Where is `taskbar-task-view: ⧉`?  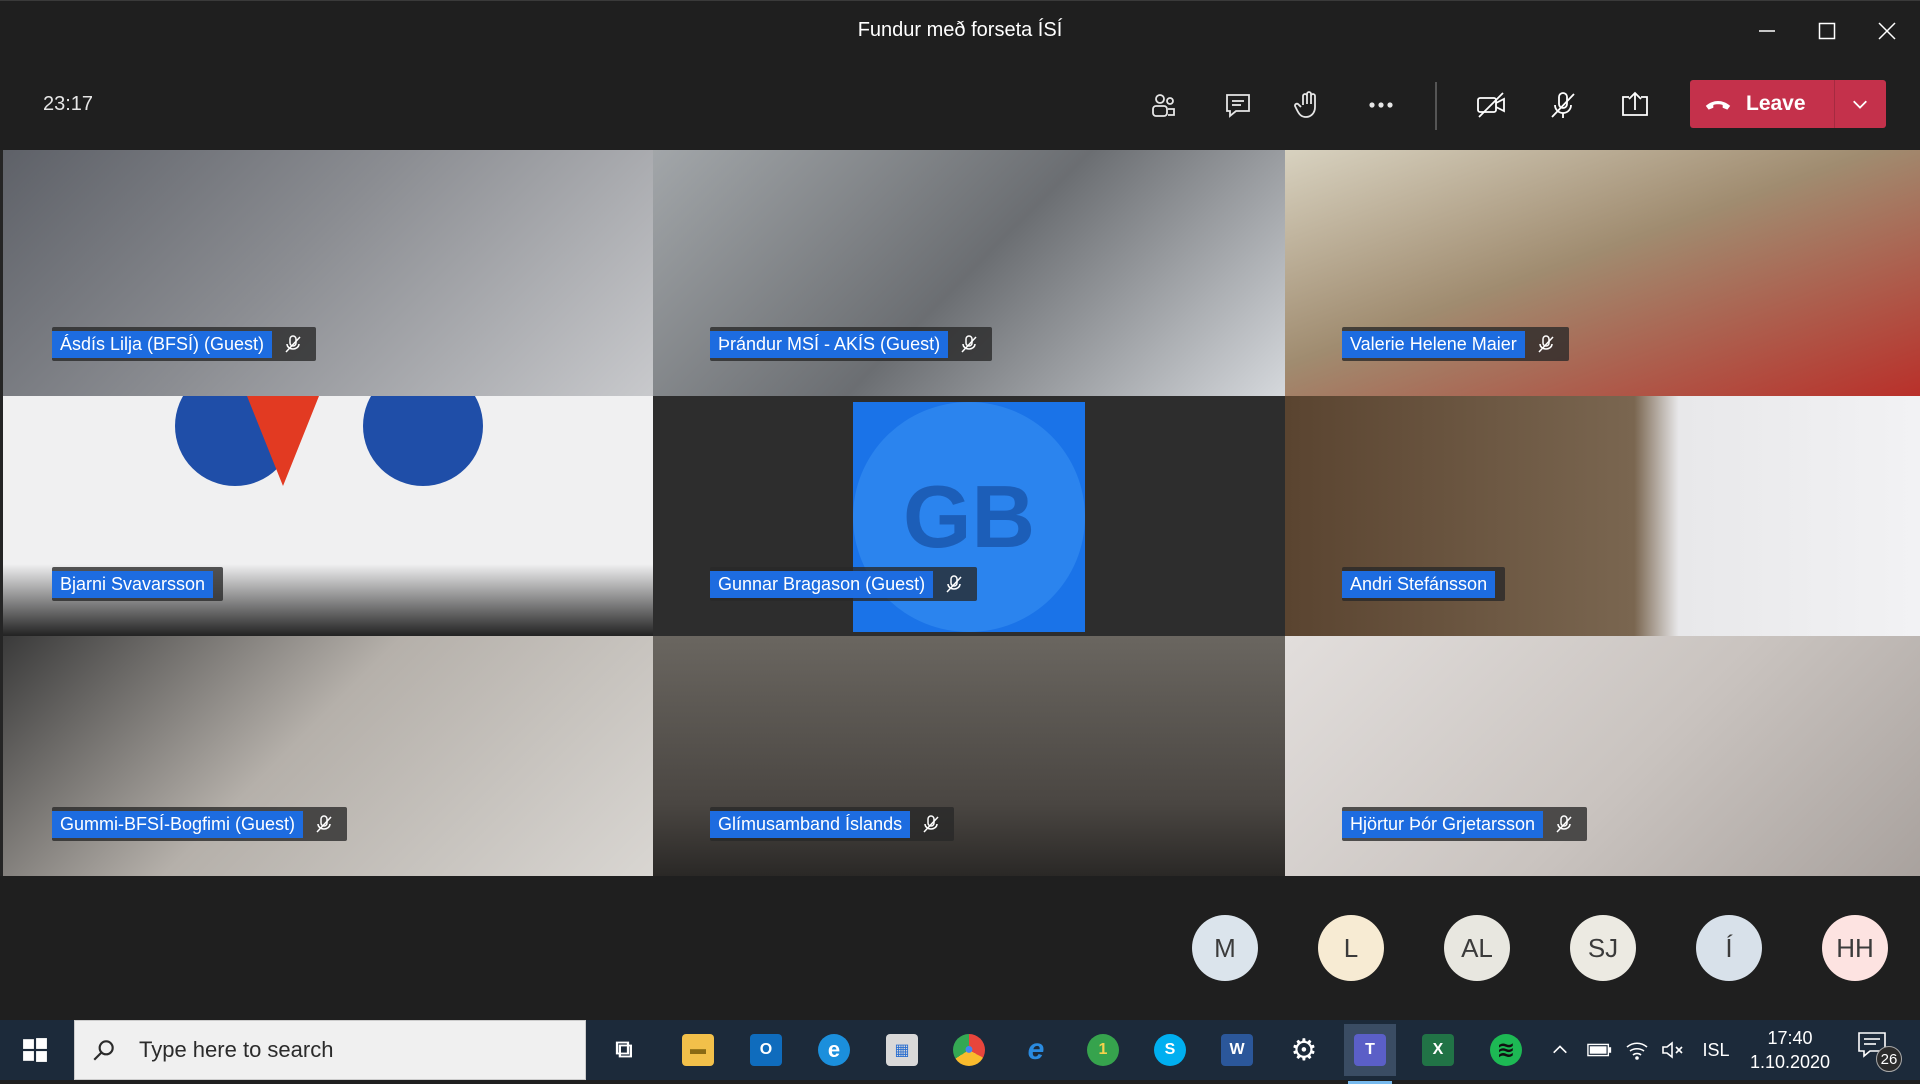
taskbar-task-view: ⧉ is located at coordinates (624, 1050).